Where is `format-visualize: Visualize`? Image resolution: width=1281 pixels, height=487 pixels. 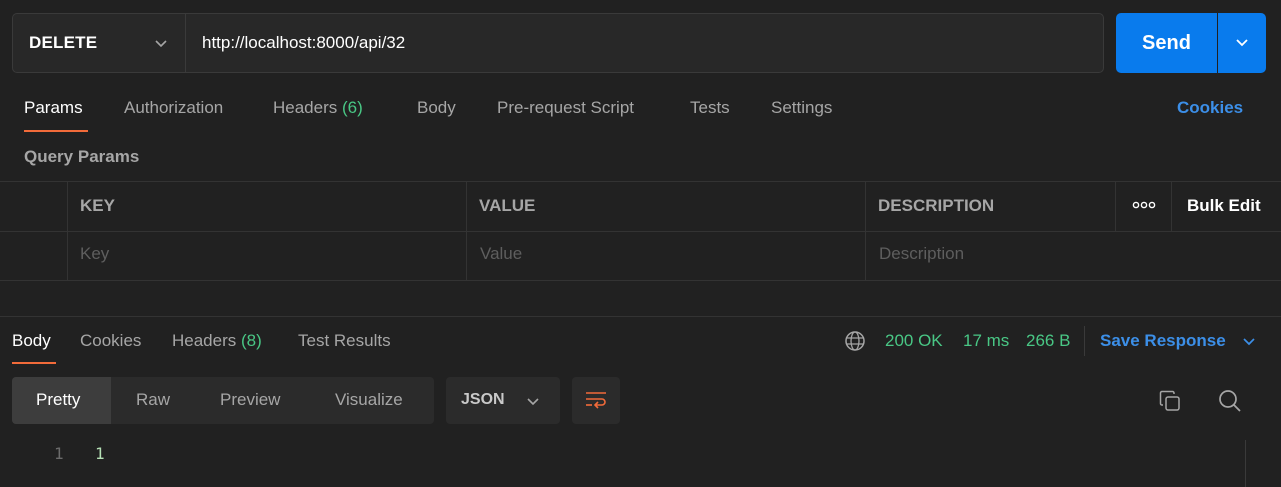
format-visualize: Visualize is located at coordinates (369, 400).